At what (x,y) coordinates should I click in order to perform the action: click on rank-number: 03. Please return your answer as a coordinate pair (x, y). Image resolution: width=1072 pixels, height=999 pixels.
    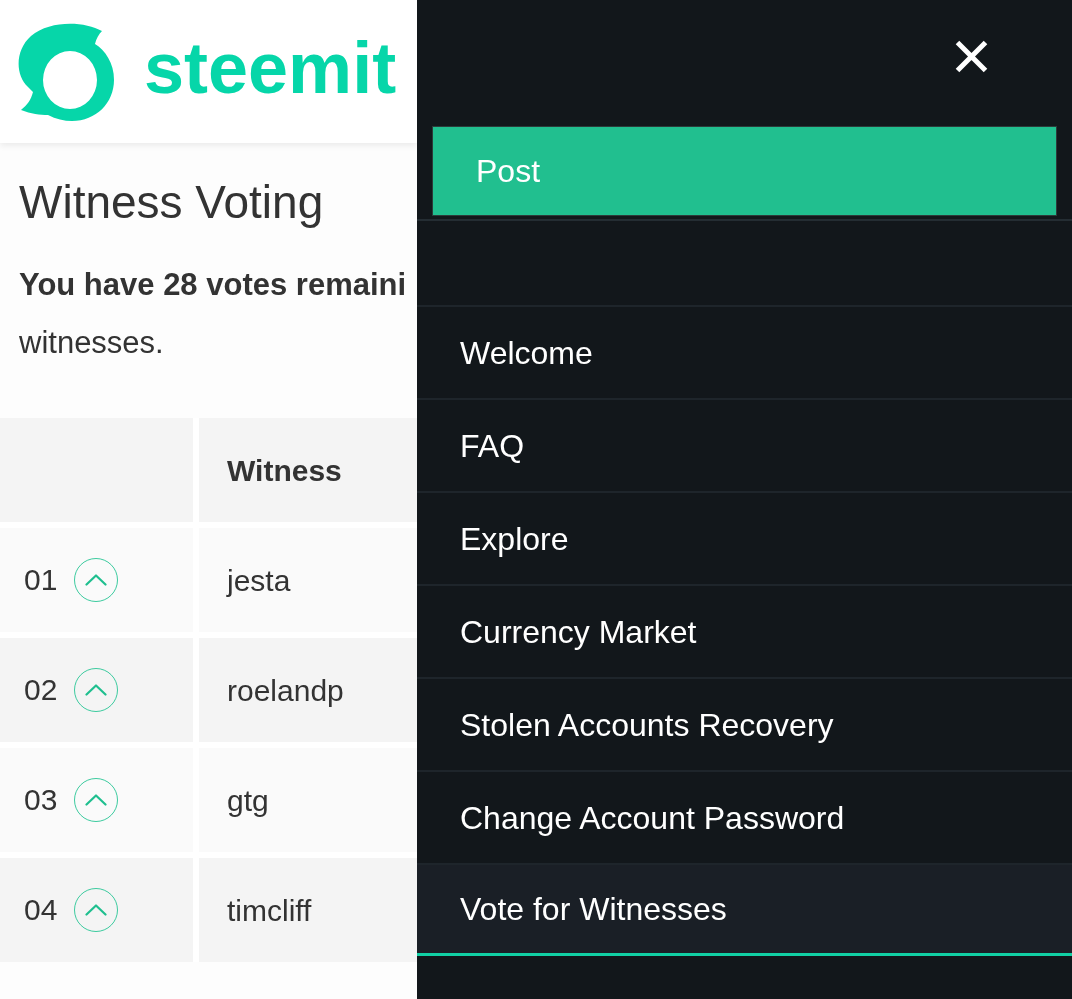
    Looking at the image, I should click on (41, 800).